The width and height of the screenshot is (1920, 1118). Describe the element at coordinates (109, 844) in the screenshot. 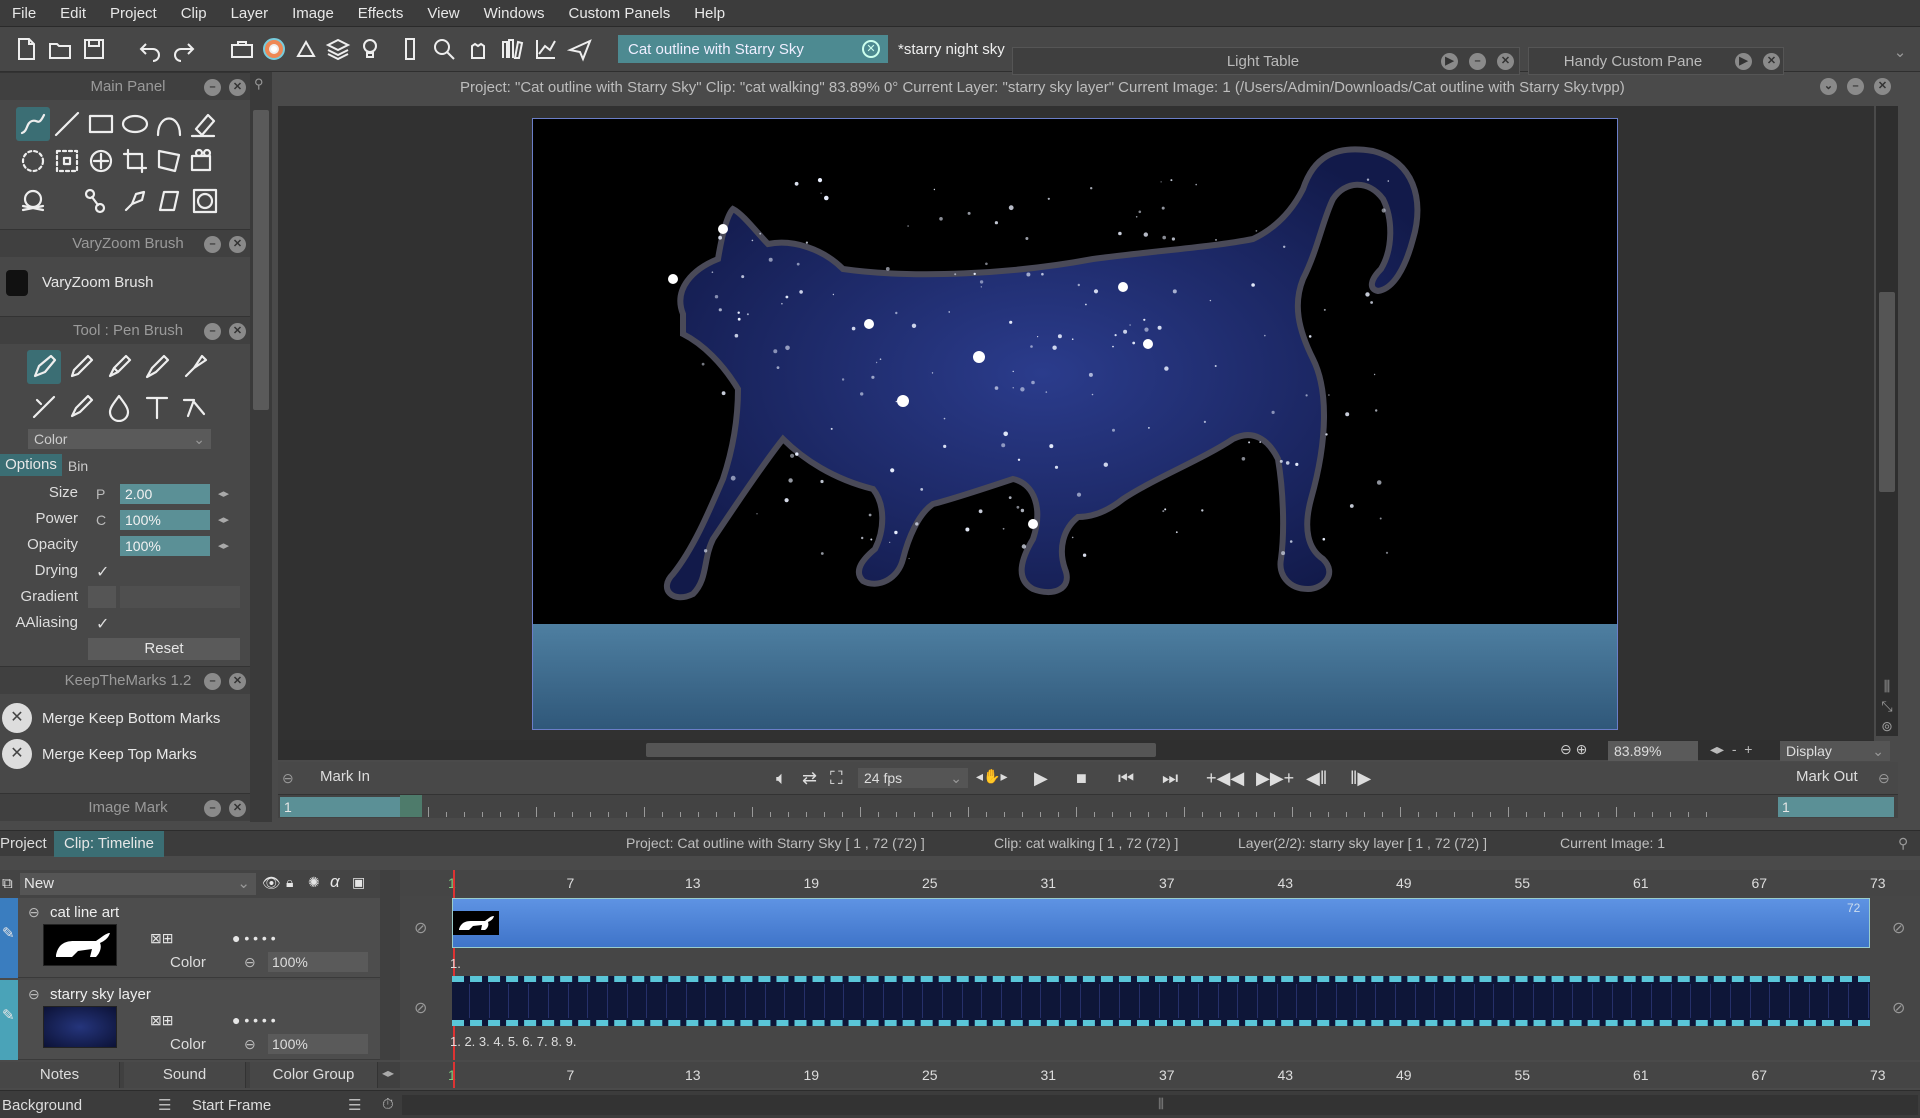

I see `tab-clip-timeline: Clip: Timeline` at that location.